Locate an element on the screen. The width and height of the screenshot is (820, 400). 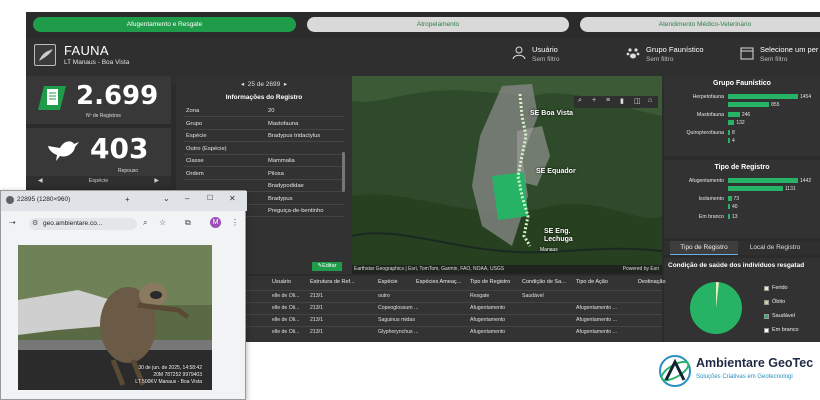
brand-tagline: Soluções Criativas em Geotecnologi is located at coordinates (744, 377).